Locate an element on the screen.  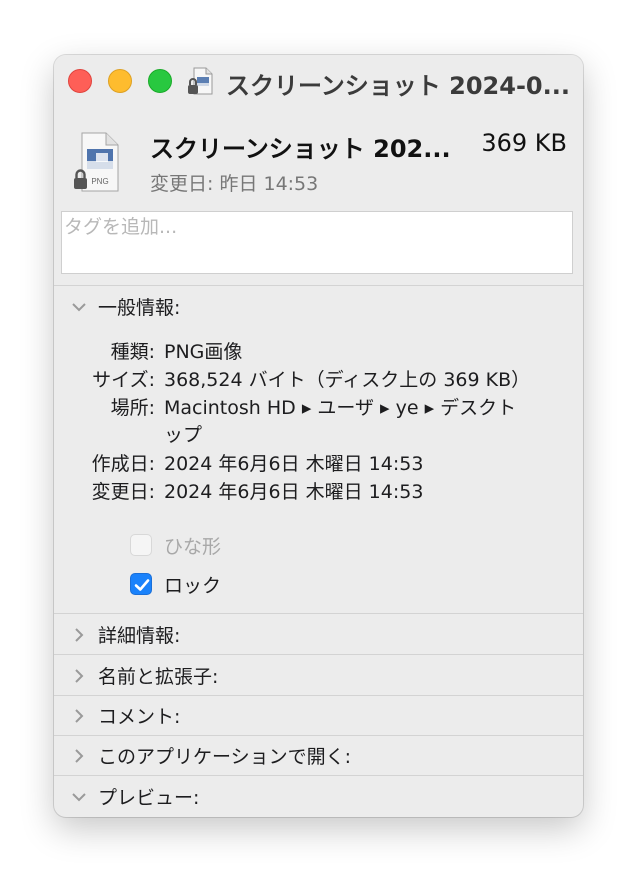
modified-value: 2024 年6月6日 木曜日 14:53 is located at coordinates (294, 492).